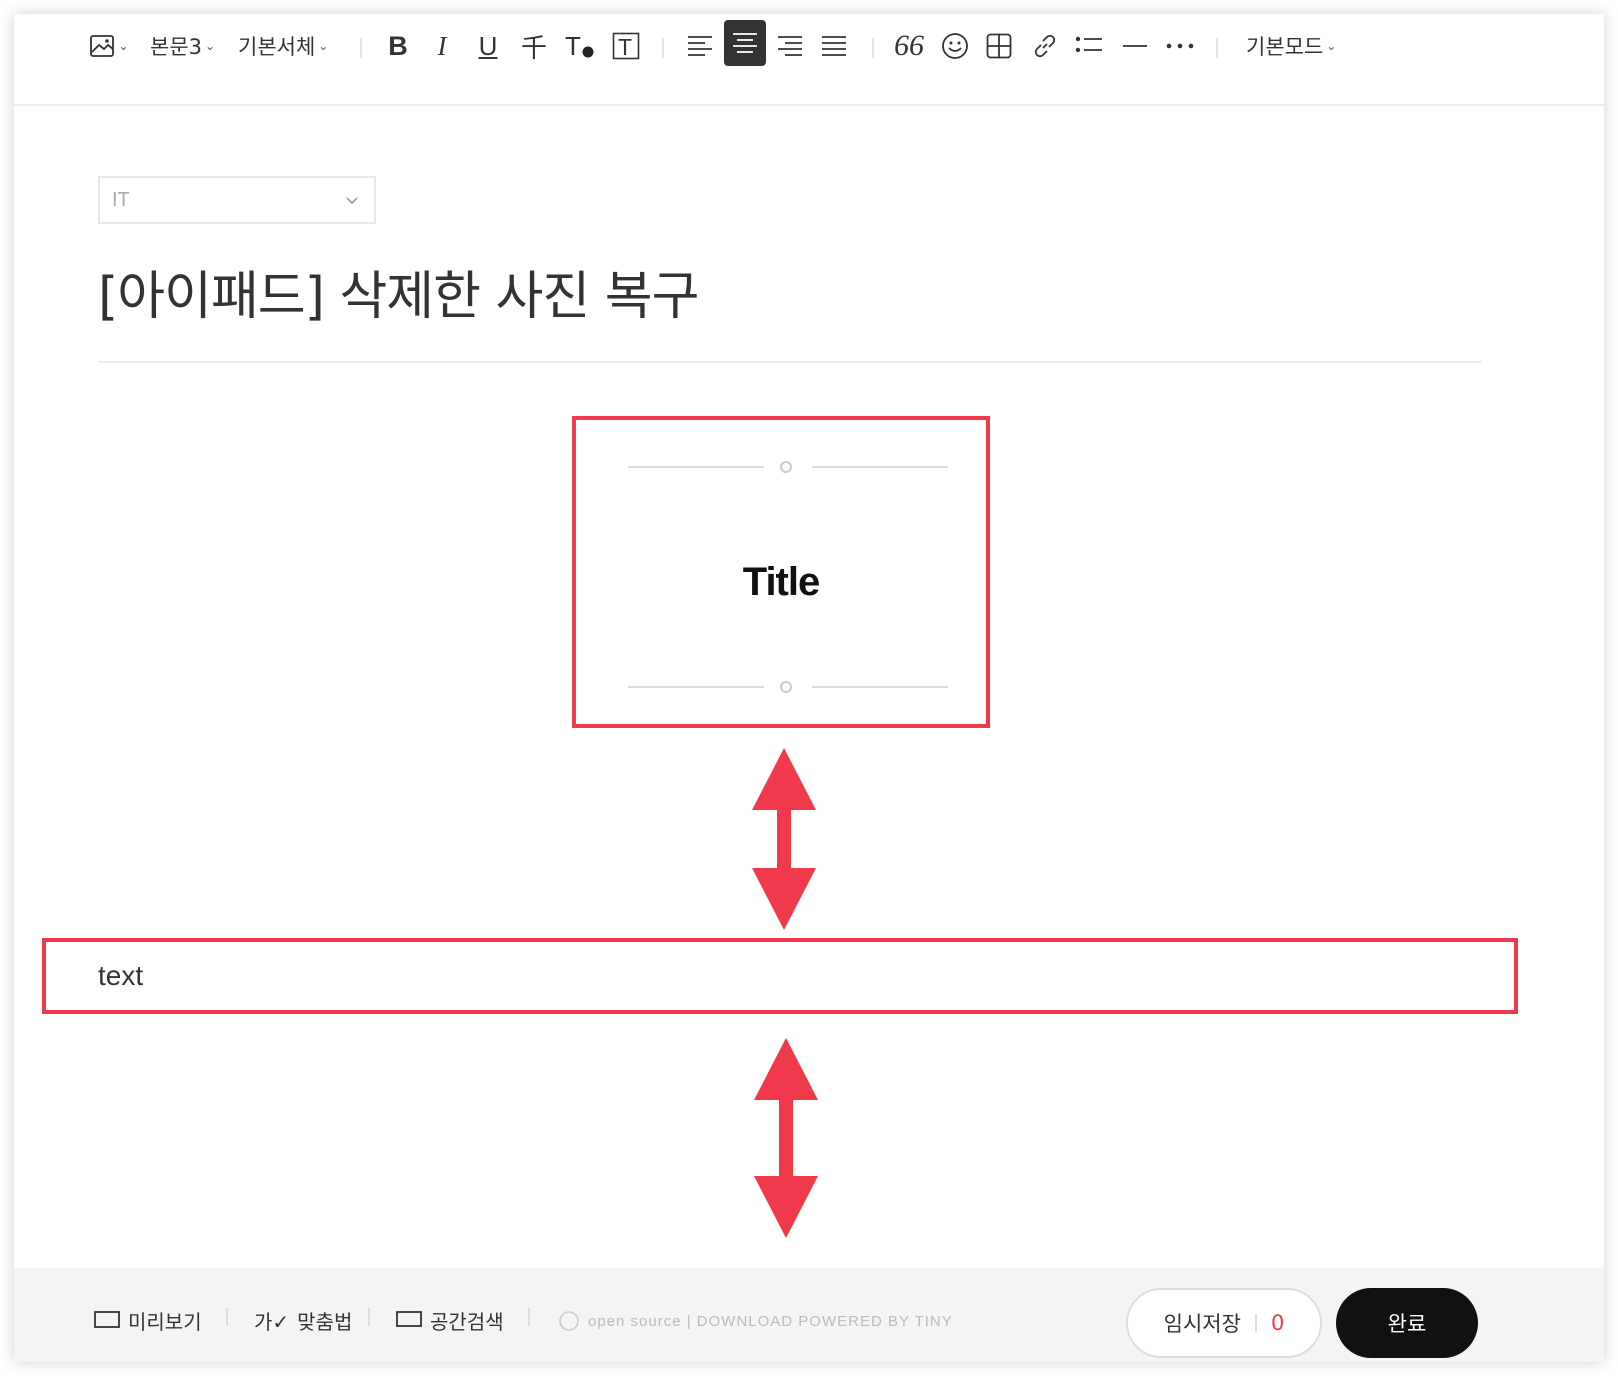  I want to click on spellcheck-button: 가✓ 맞춤법, so click(303, 1320).